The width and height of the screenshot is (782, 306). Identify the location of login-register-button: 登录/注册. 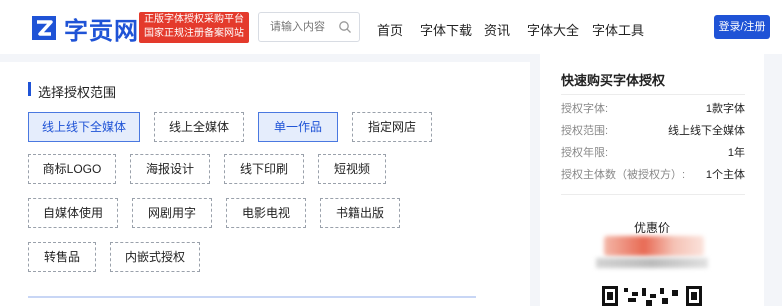
(742, 27).